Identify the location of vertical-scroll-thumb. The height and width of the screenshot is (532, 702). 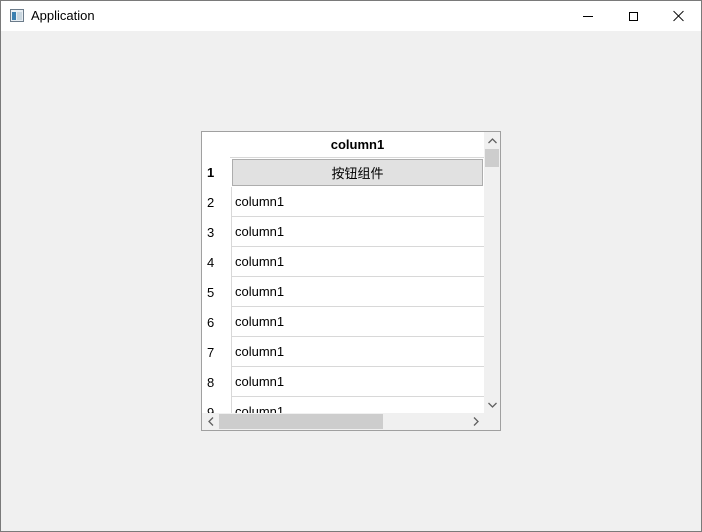
(492, 158).